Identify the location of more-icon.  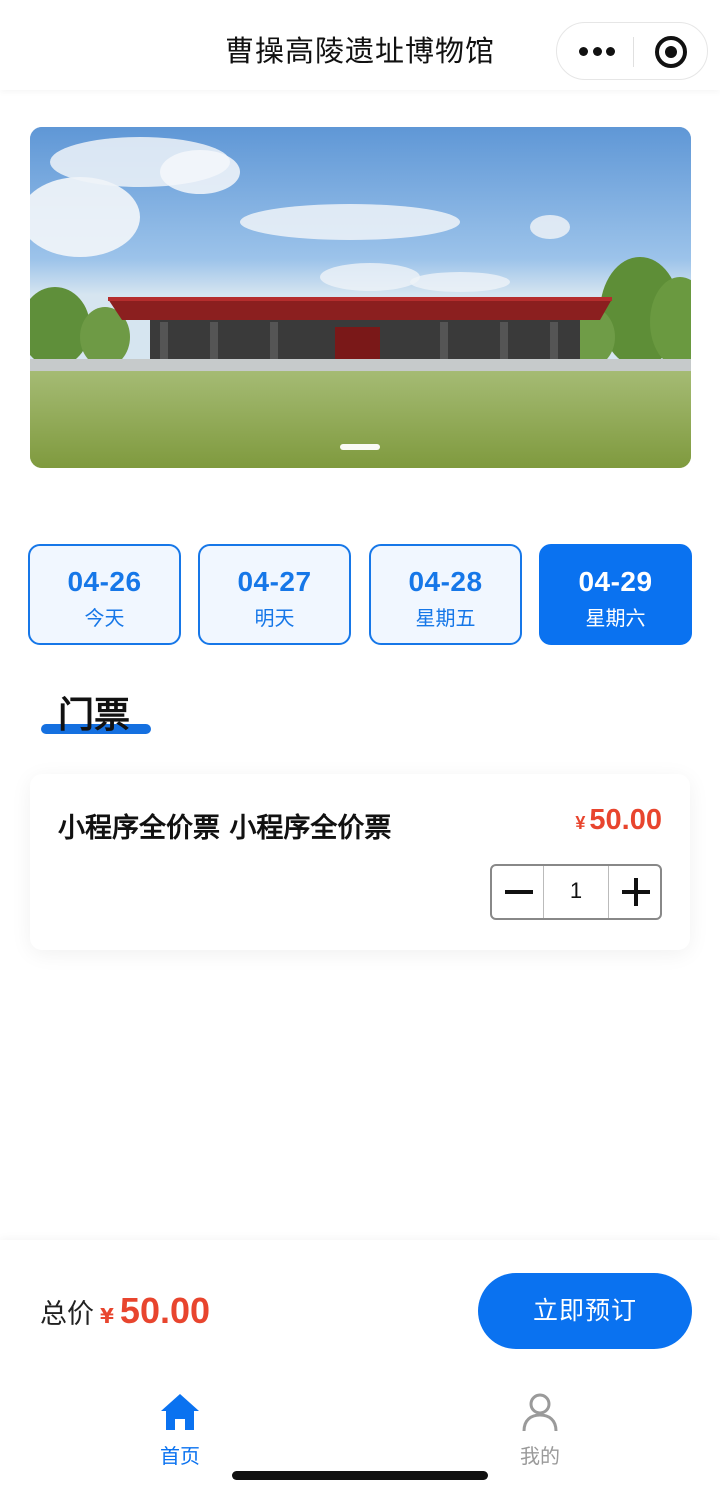
(597, 51).